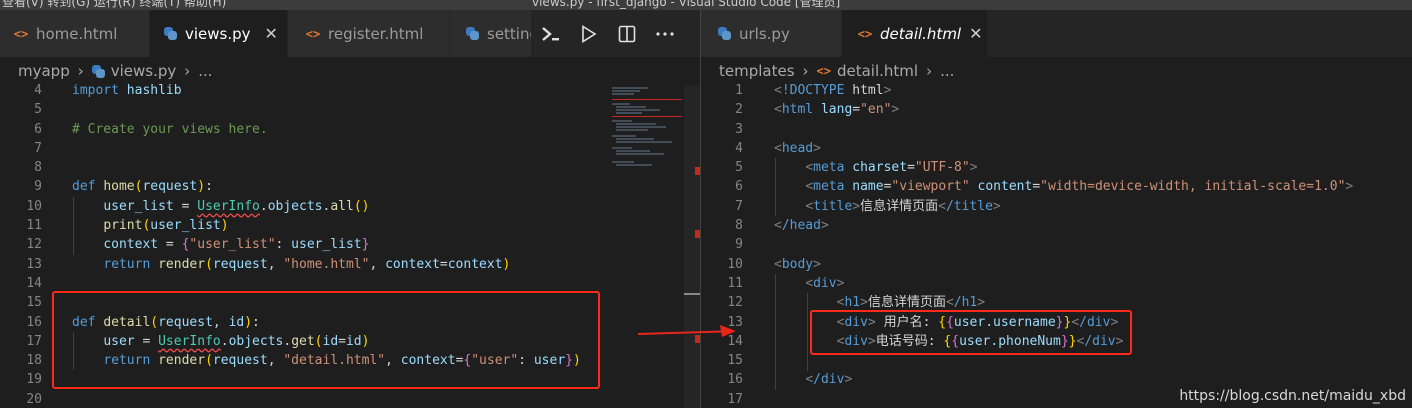 The image size is (1412, 408). Describe the element at coordinates (686, 331) in the screenshot. I see `annotation-arrow` at that location.